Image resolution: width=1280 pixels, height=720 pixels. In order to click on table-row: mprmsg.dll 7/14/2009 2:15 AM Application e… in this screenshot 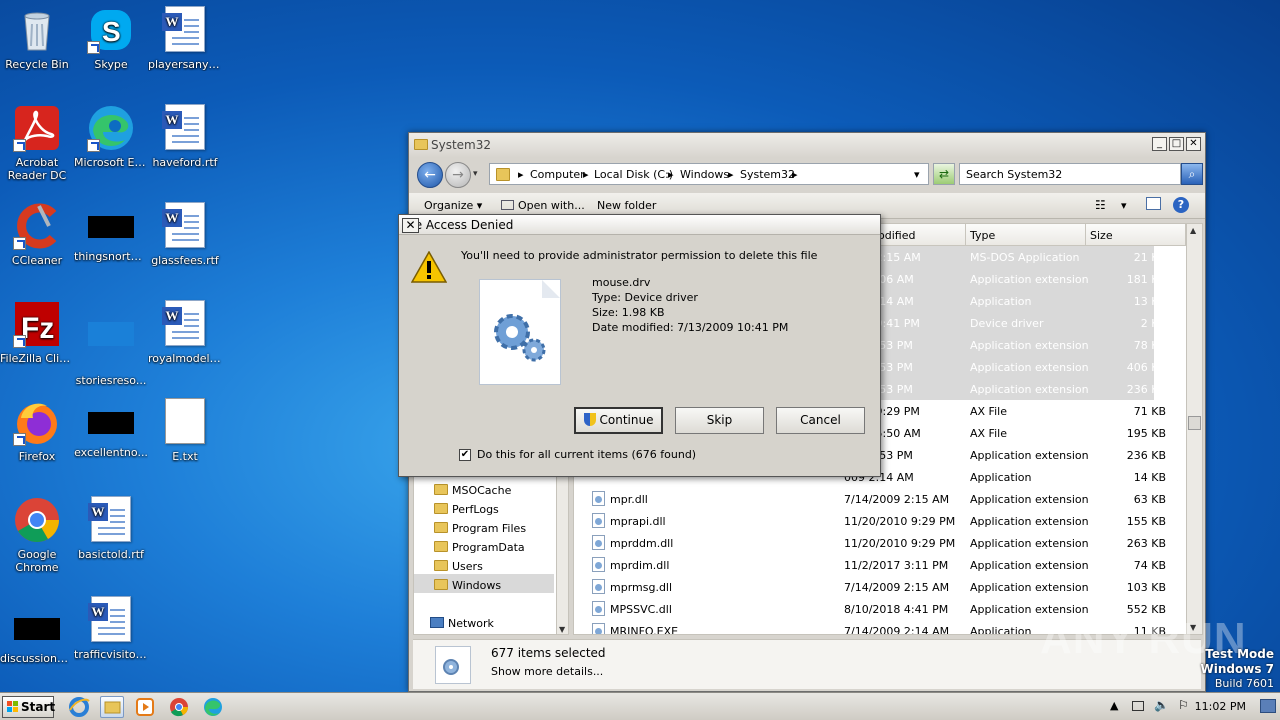, I will do `click(870, 587)`.